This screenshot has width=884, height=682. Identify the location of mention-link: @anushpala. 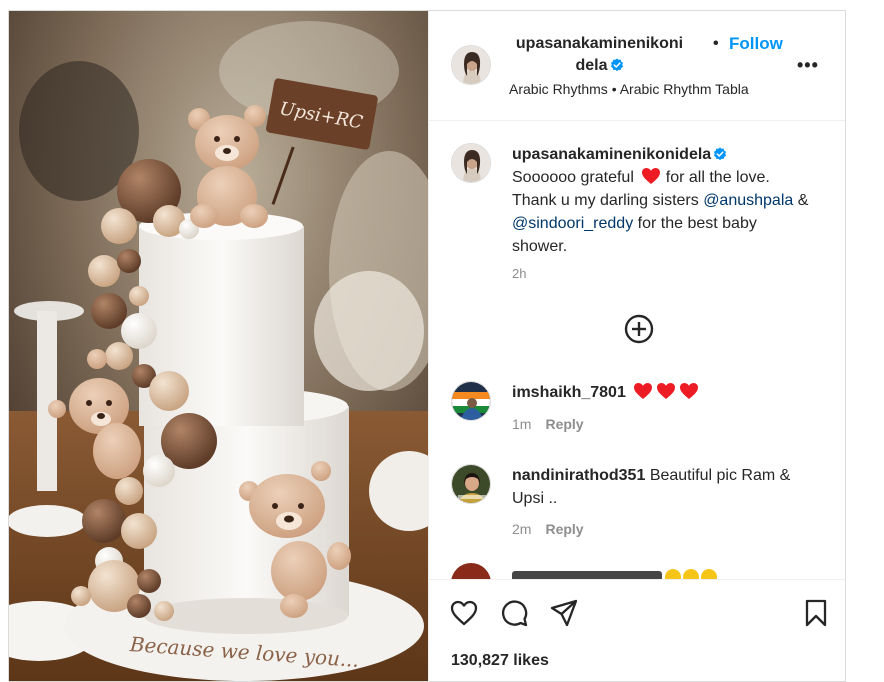
(748, 200).